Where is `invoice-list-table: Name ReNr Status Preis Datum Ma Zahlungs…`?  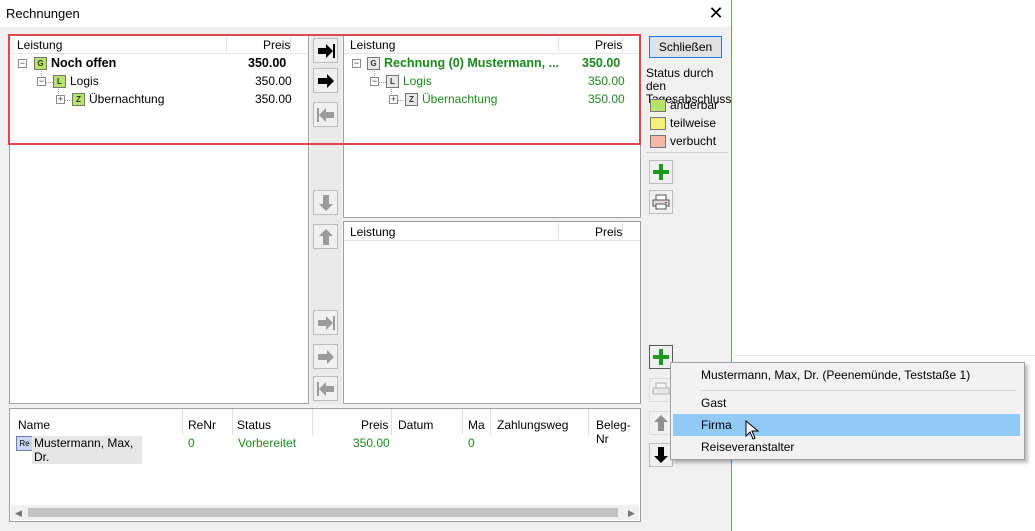 invoice-list-table: Name ReNr Status Preis Datum Ma Zahlungs… is located at coordinates (325, 465).